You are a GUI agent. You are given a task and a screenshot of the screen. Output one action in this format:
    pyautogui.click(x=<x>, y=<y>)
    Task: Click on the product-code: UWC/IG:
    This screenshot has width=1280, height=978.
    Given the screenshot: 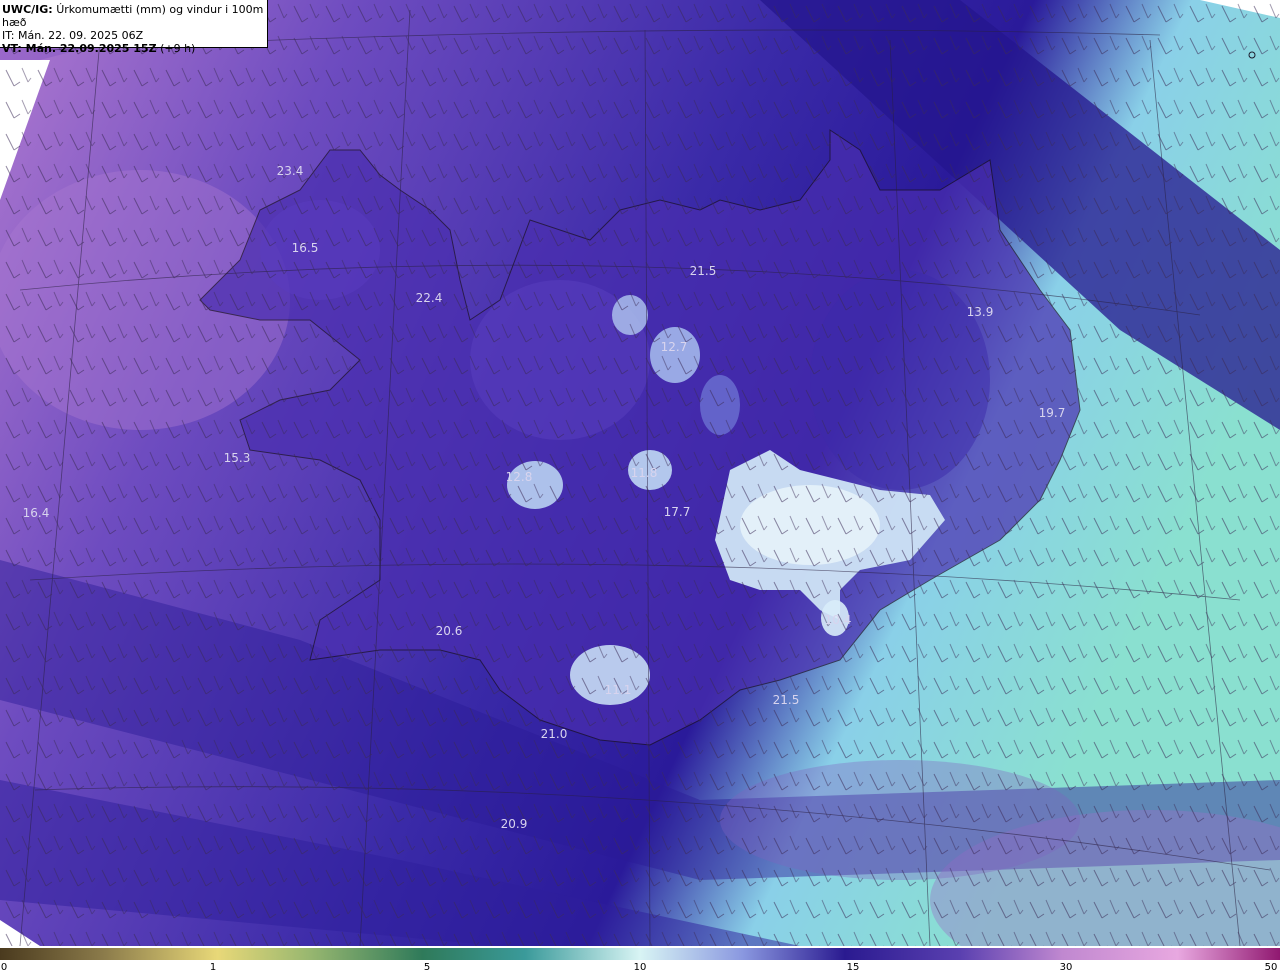 What is the action you would take?
    pyautogui.click(x=27, y=9)
    